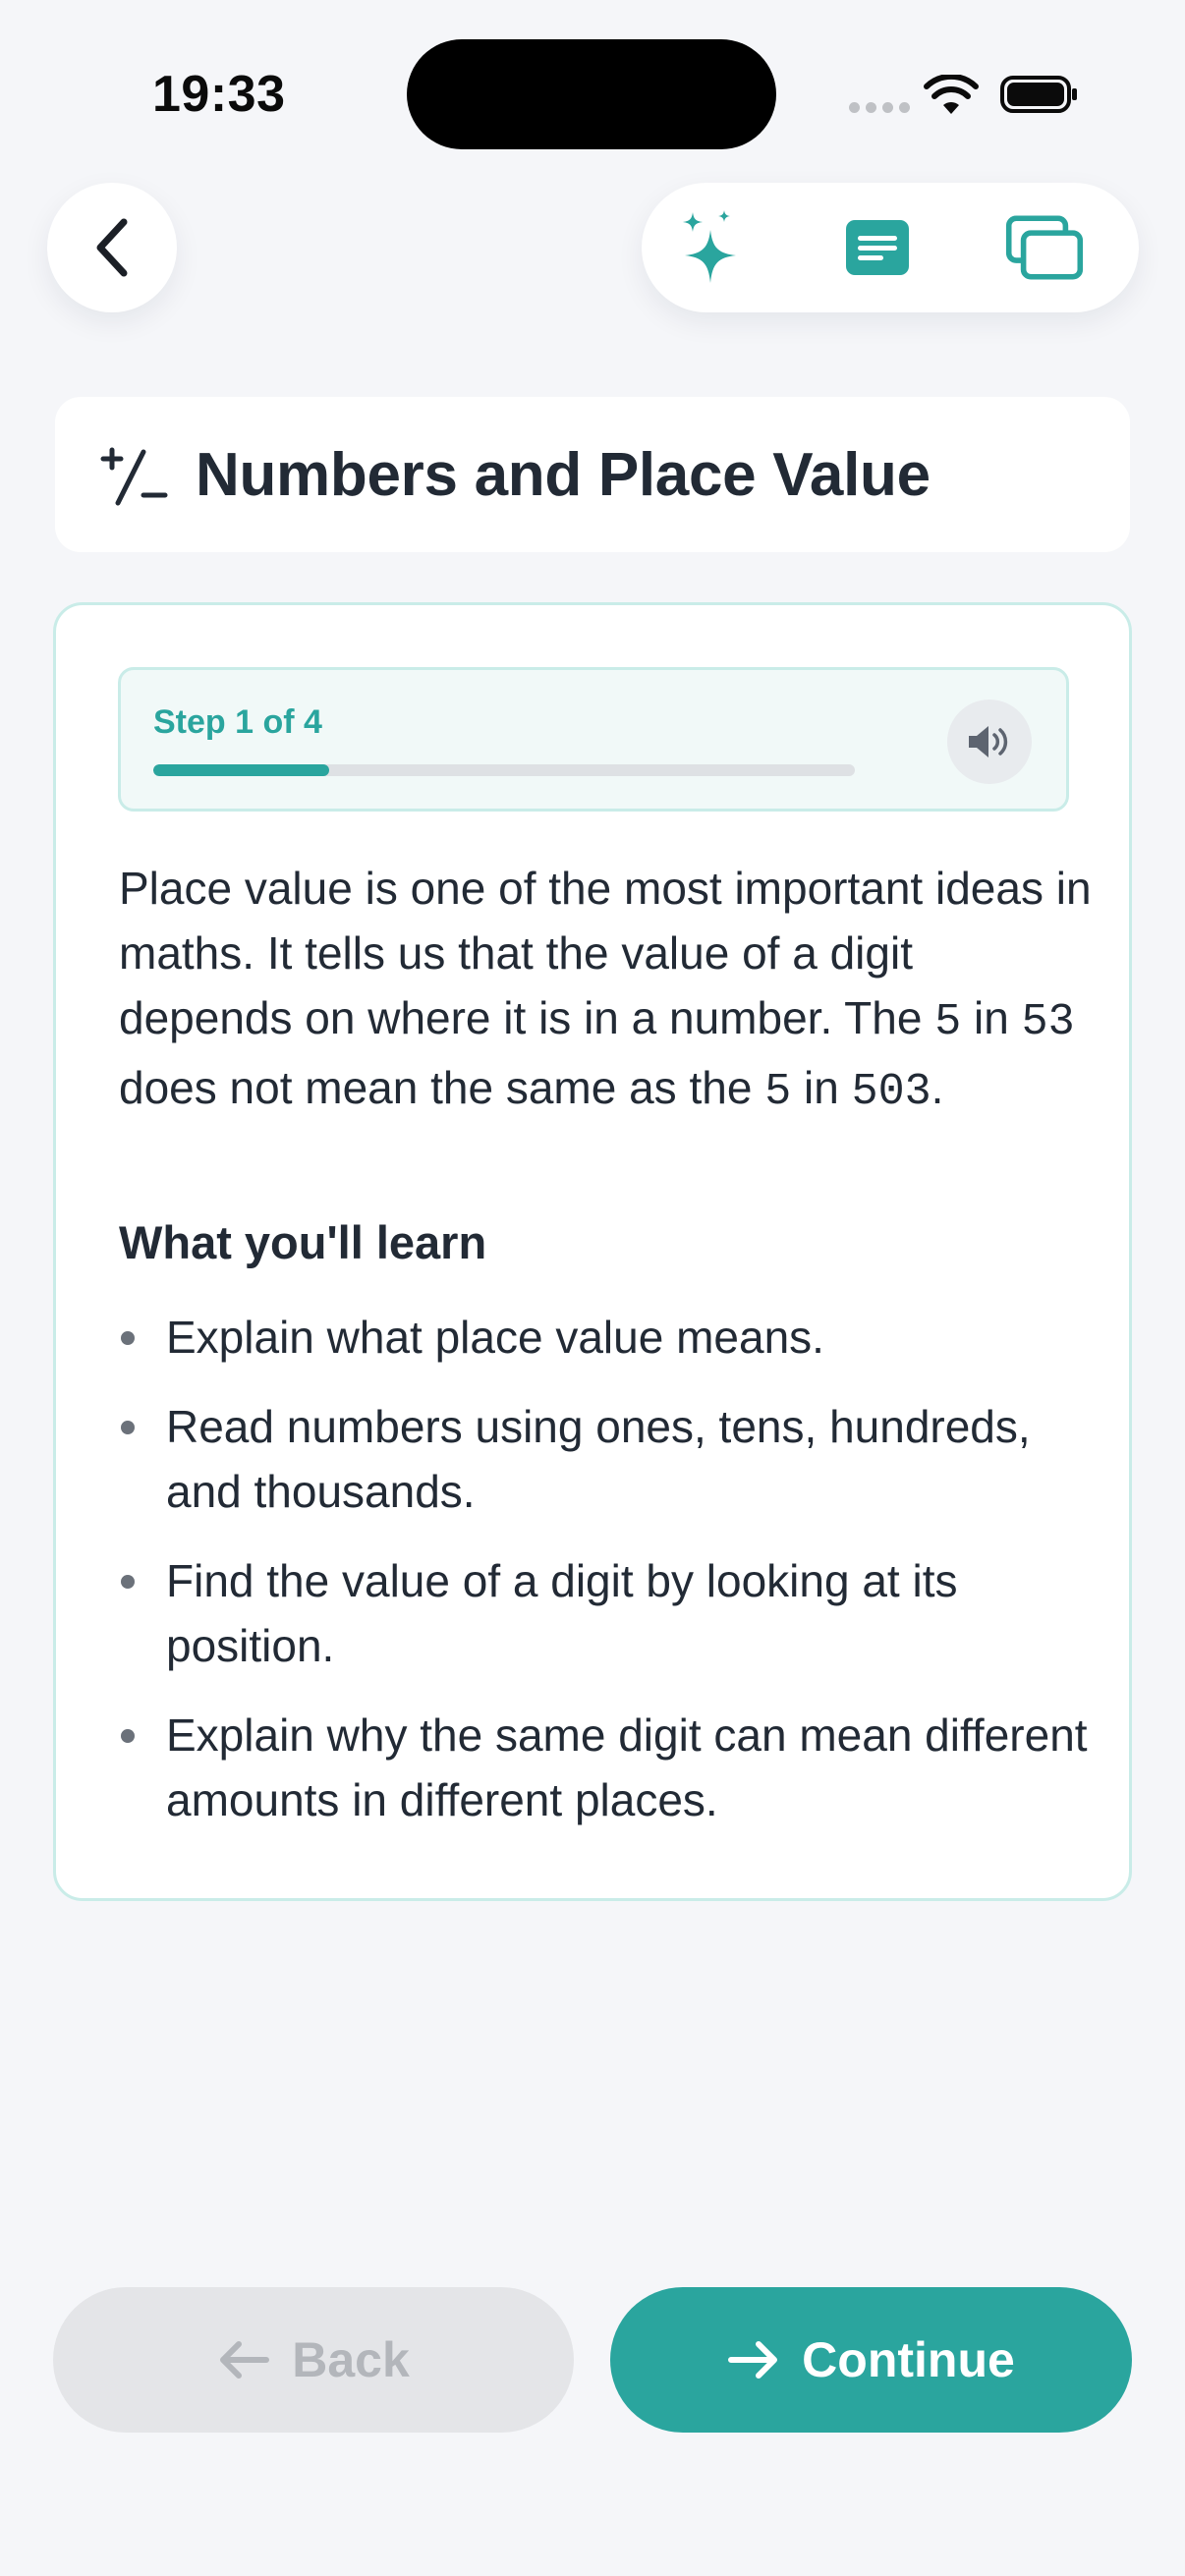  What do you see at coordinates (134, 476) in the screenshot?
I see `plus-minus-icon` at bounding box center [134, 476].